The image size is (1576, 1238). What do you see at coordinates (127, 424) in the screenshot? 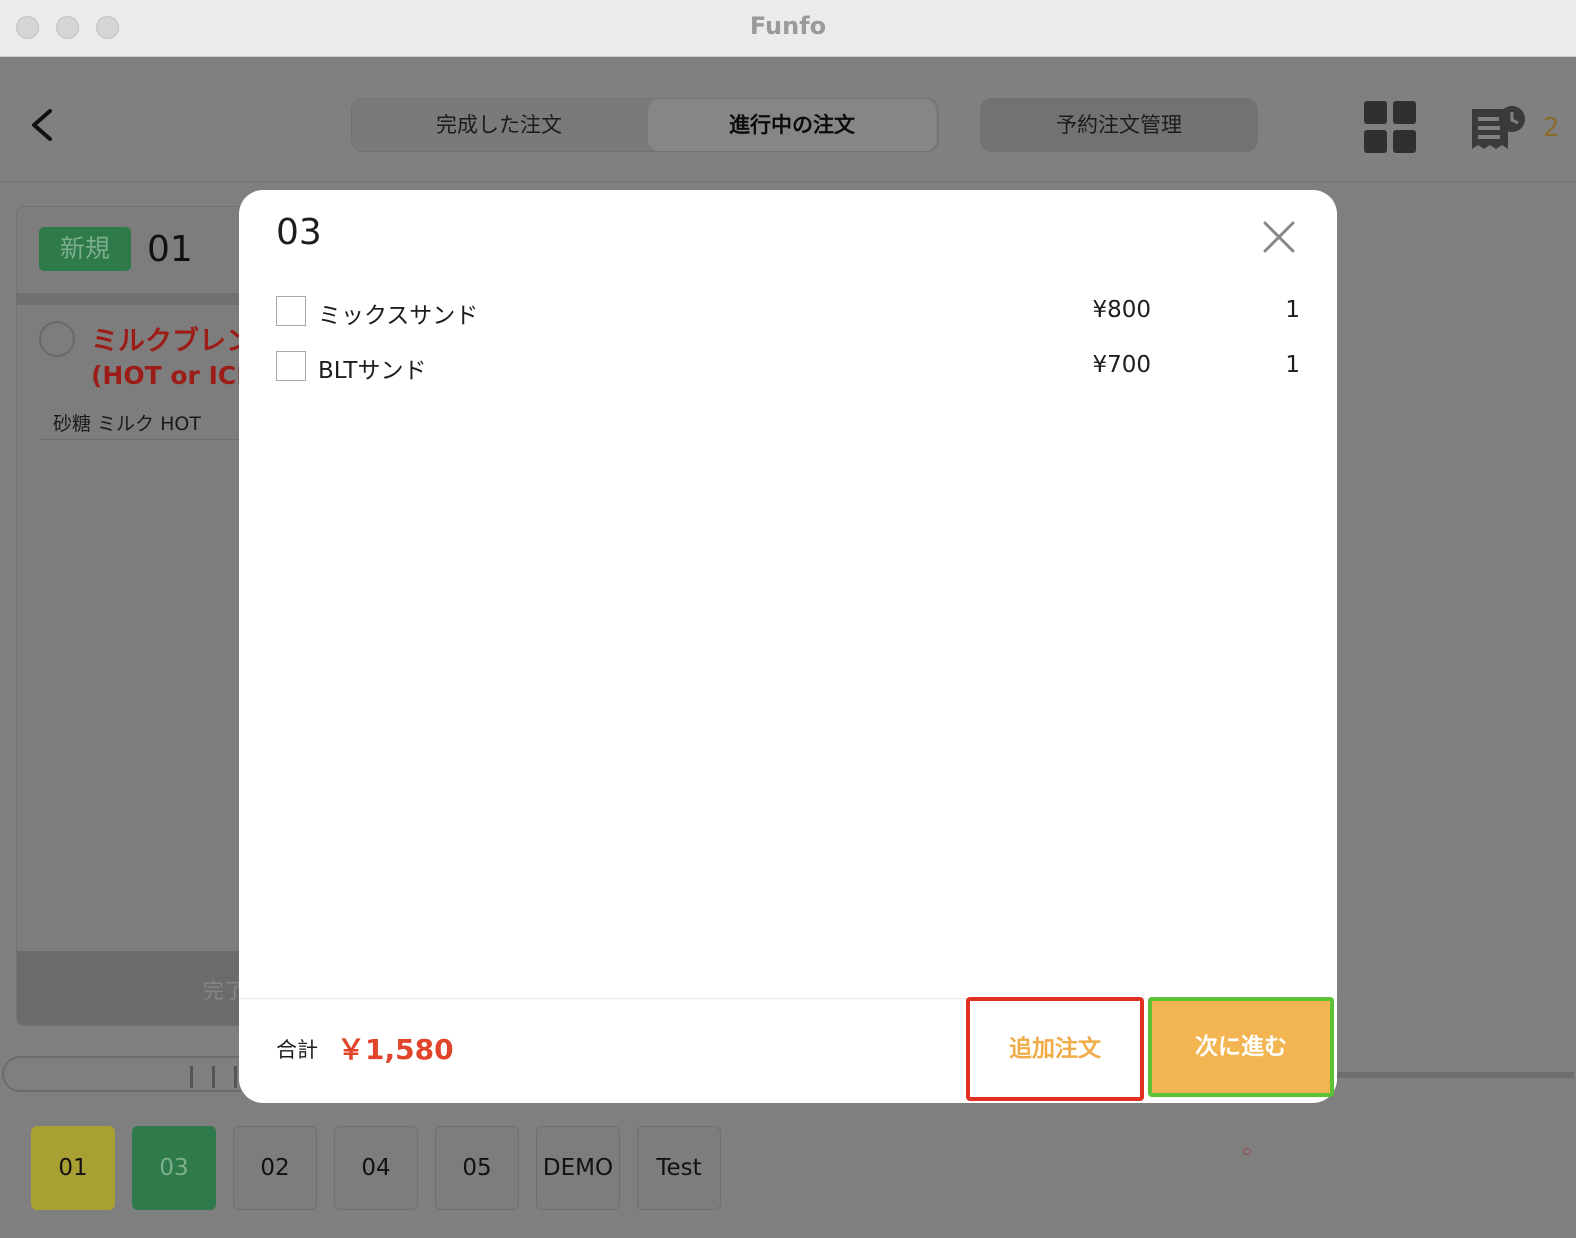
I see `item-options: 砂糖 ミルク HOT` at bounding box center [127, 424].